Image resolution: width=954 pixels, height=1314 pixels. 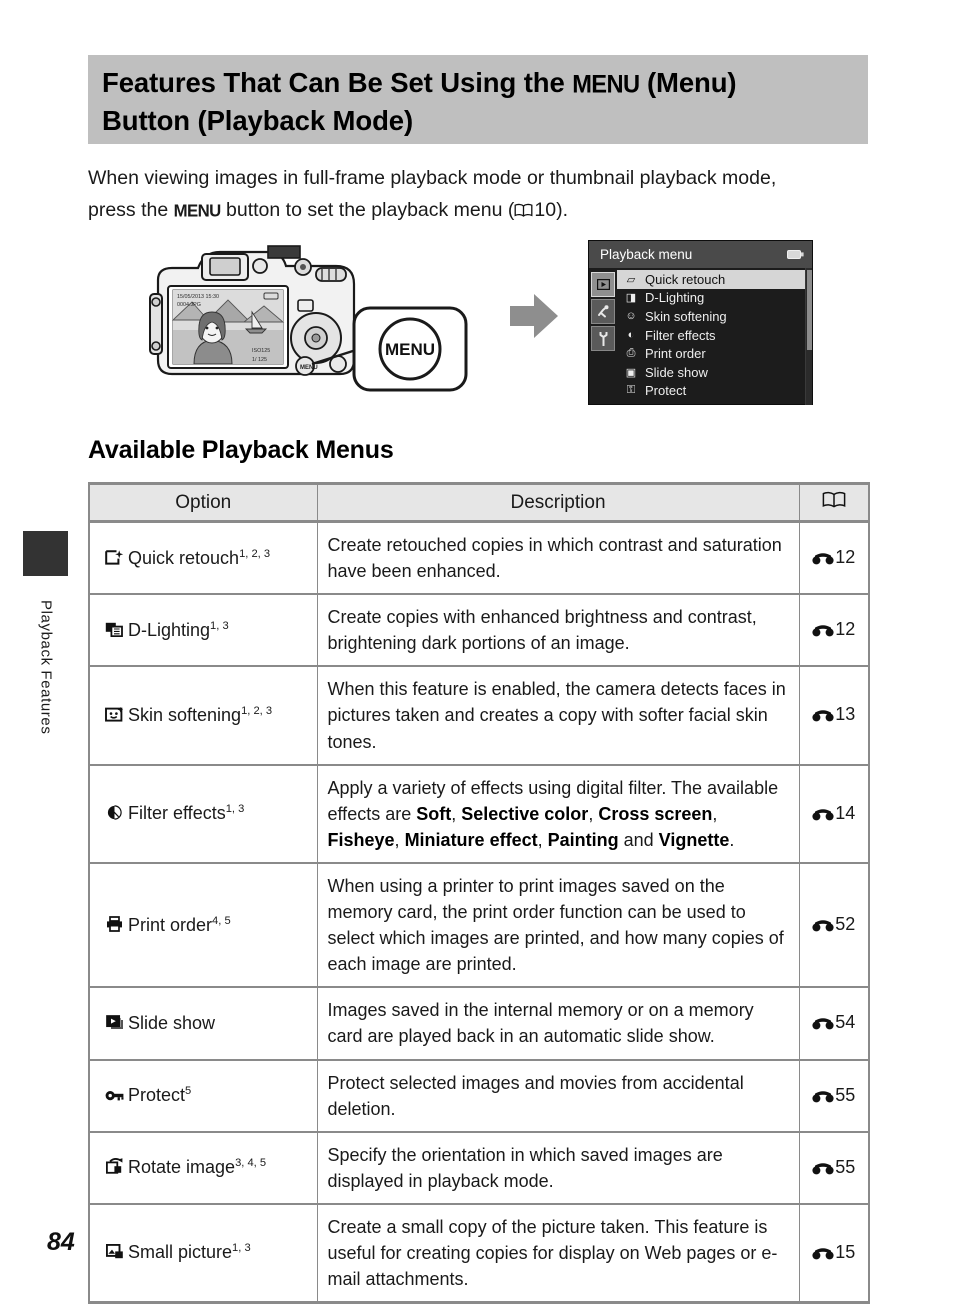 What do you see at coordinates (45, 553) in the screenshot?
I see `chapter-tab-marker` at bounding box center [45, 553].